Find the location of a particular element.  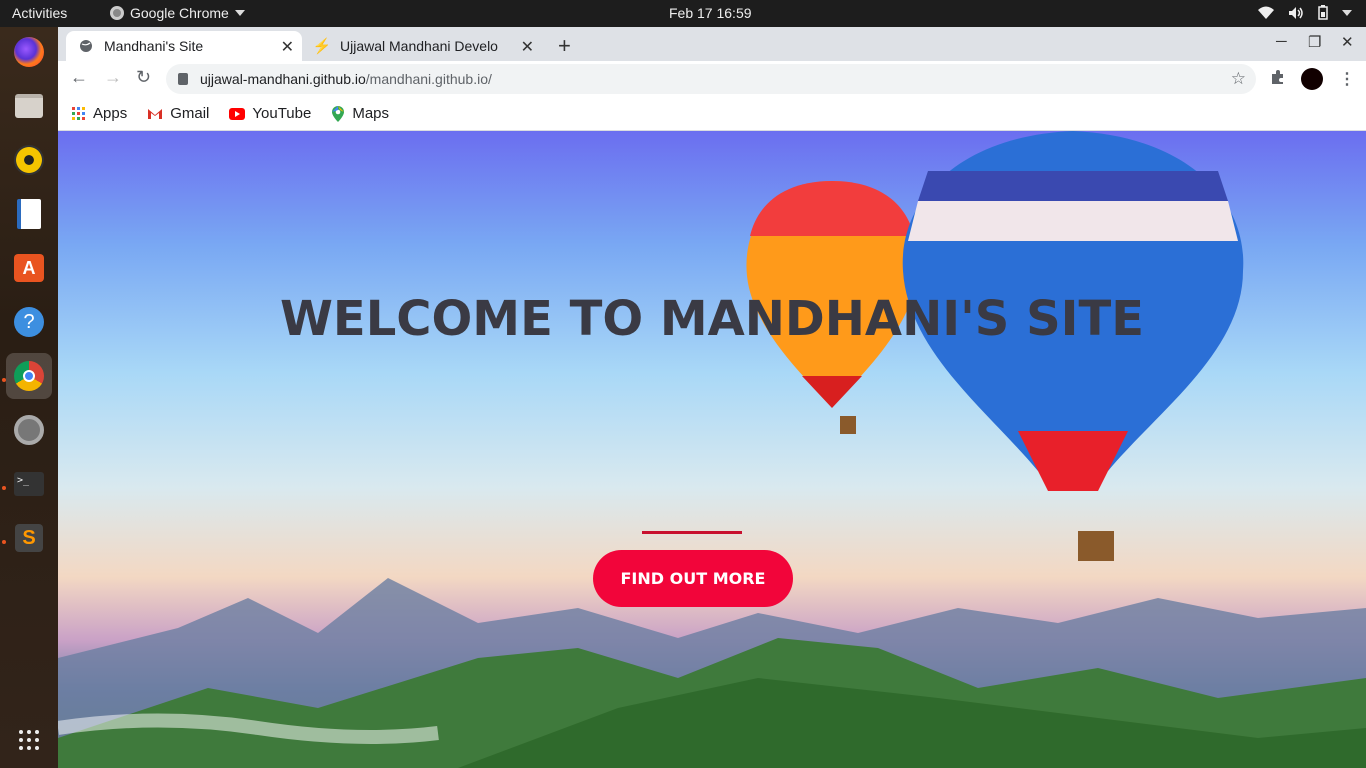

dock-item-rhythmbox is located at coordinates (29, 160).